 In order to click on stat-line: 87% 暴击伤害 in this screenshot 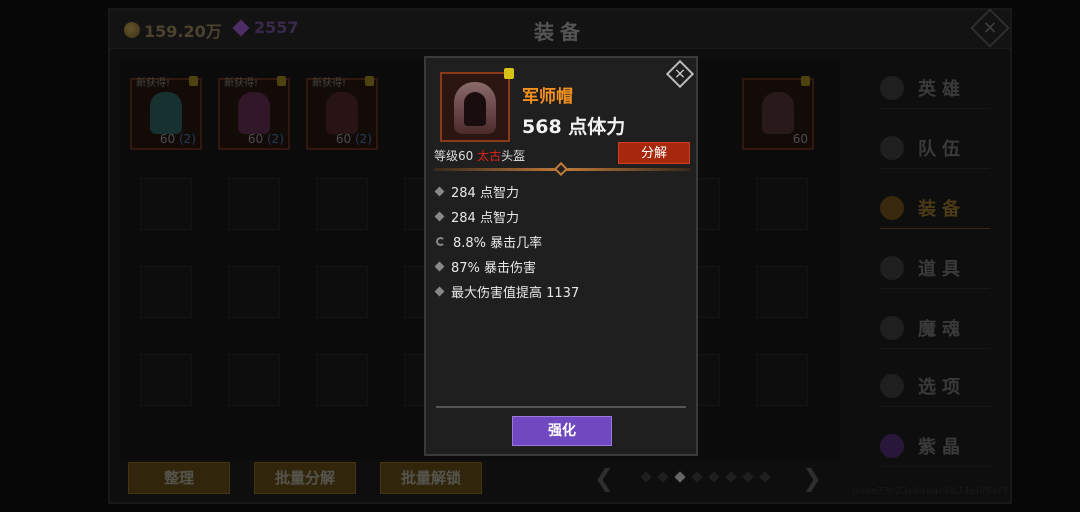, I will do `click(485, 266)`.